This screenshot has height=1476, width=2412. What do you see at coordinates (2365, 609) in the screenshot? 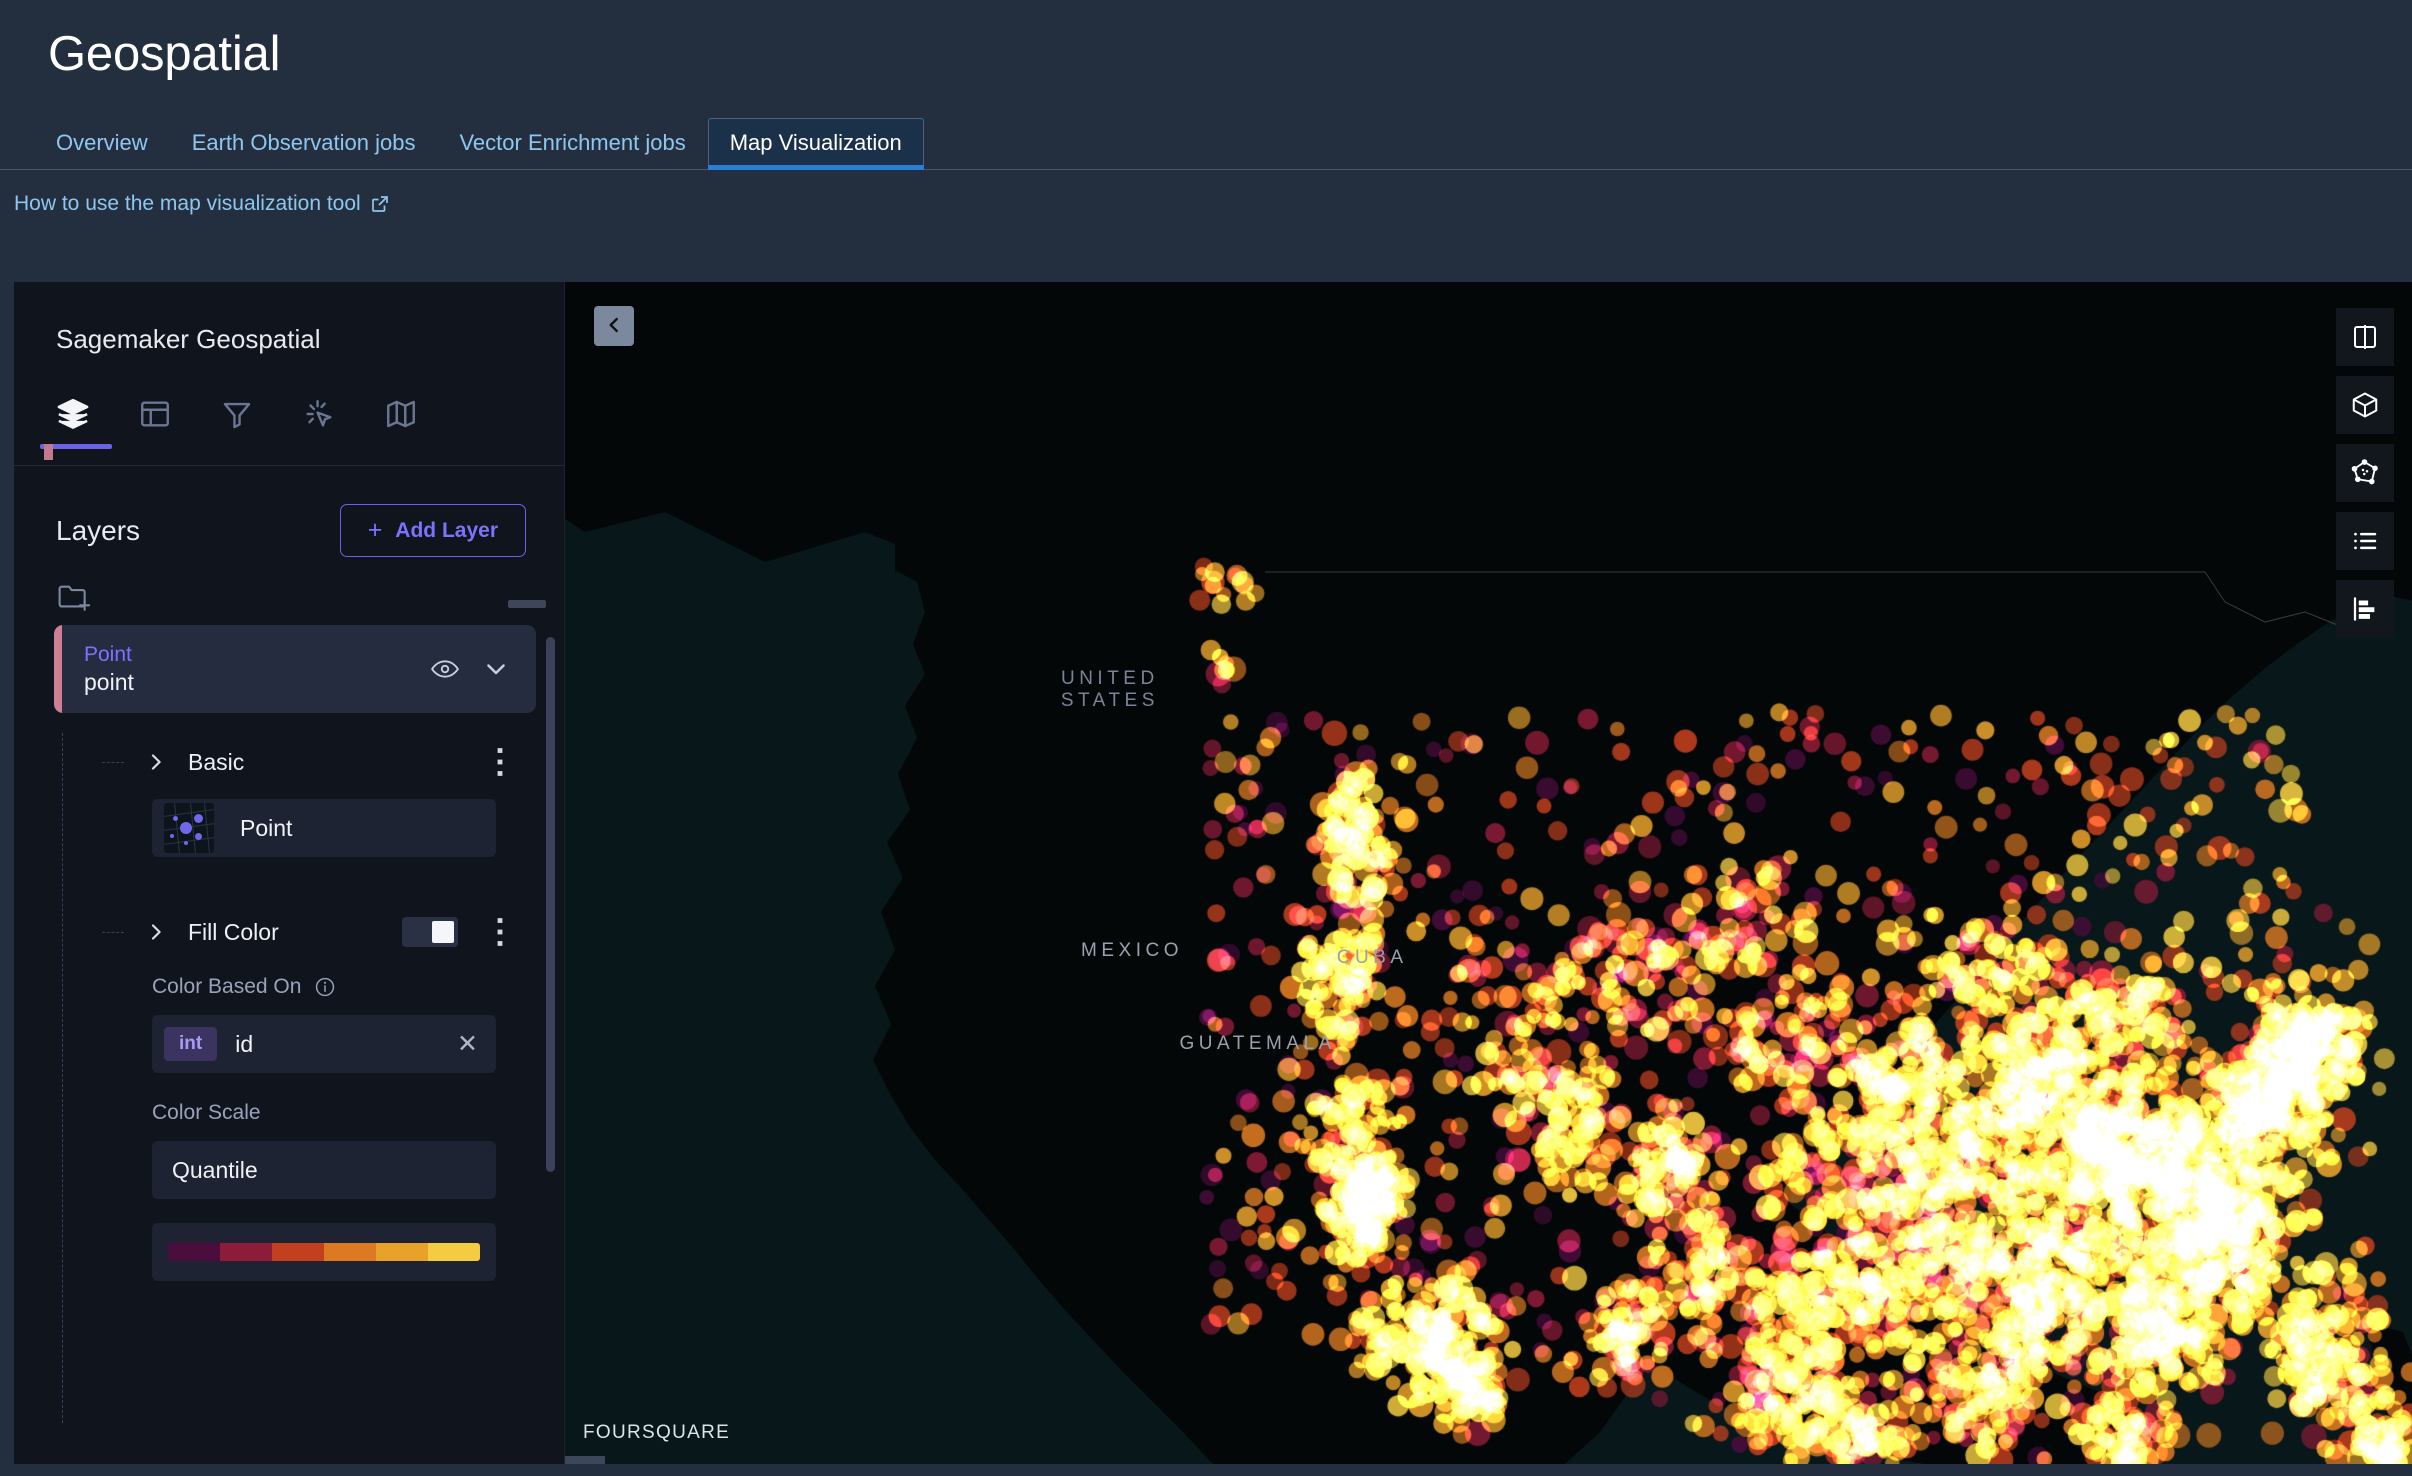
I see `chart-bar-icon` at bounding box center [2365, 609].